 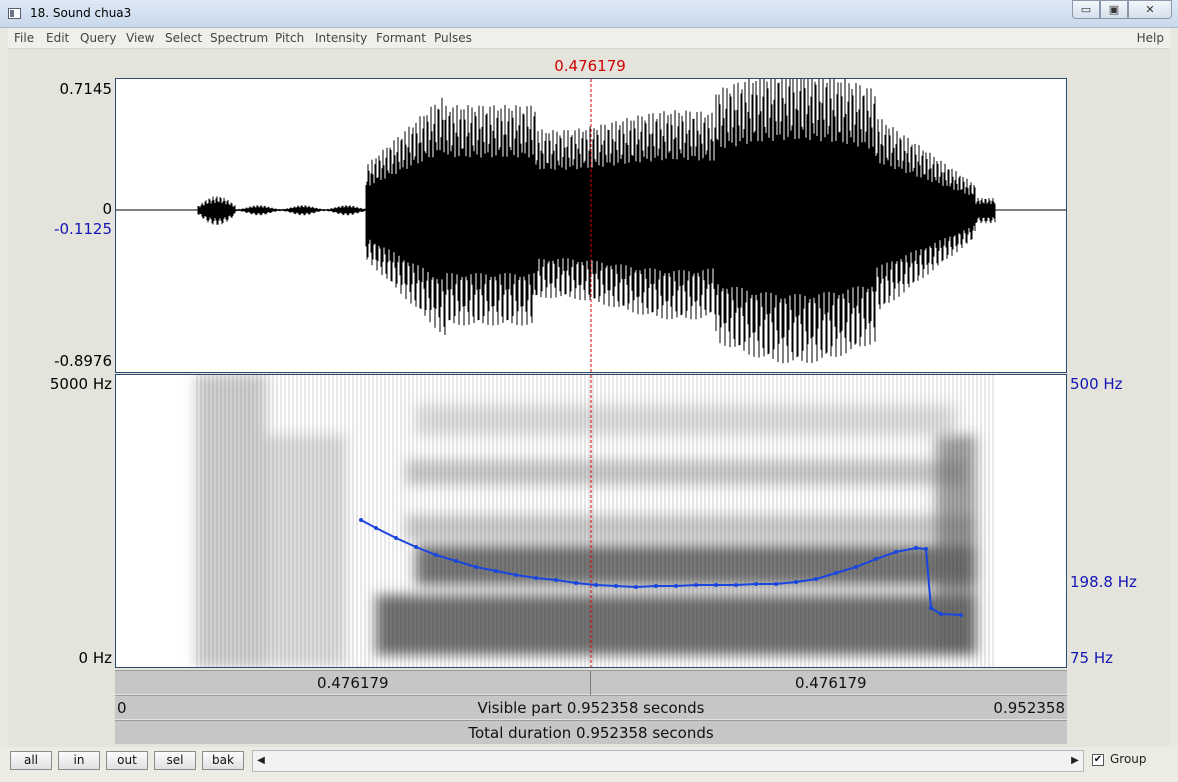 I want to click on zoom-in-button: in, so click(x=79, y=760).